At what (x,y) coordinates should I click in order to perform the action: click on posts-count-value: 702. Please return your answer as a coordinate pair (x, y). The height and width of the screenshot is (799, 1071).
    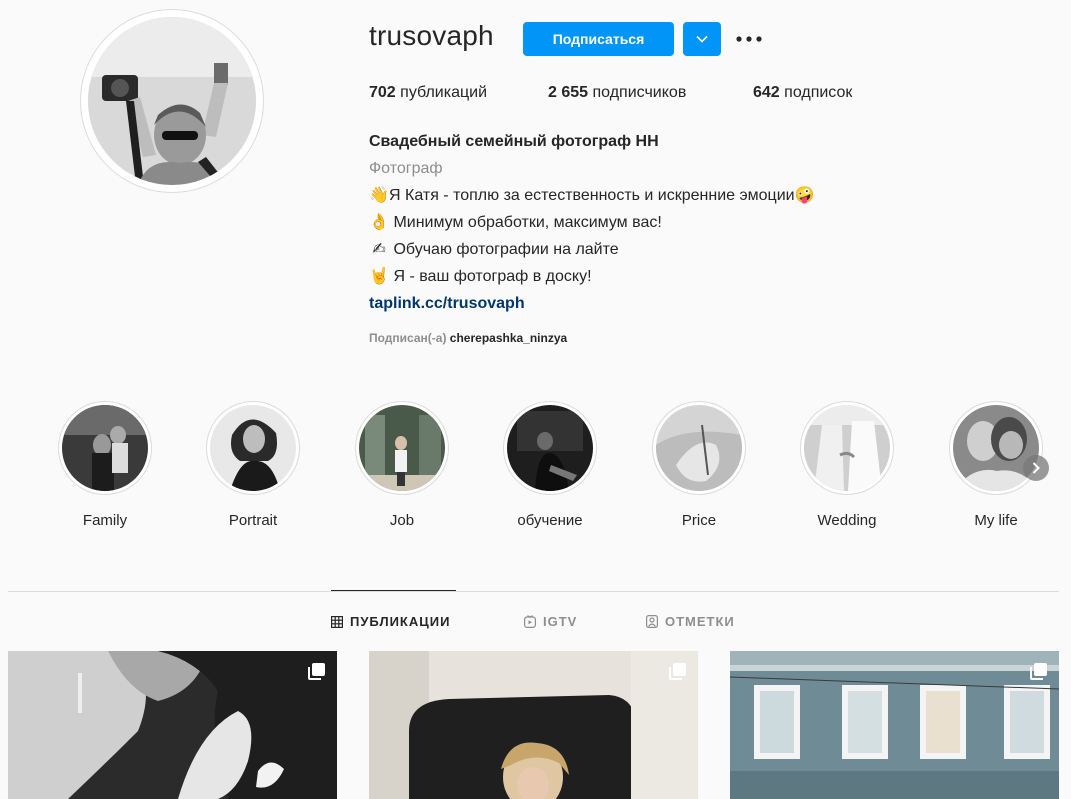
    Looking at the image, I should click on (382, 92).